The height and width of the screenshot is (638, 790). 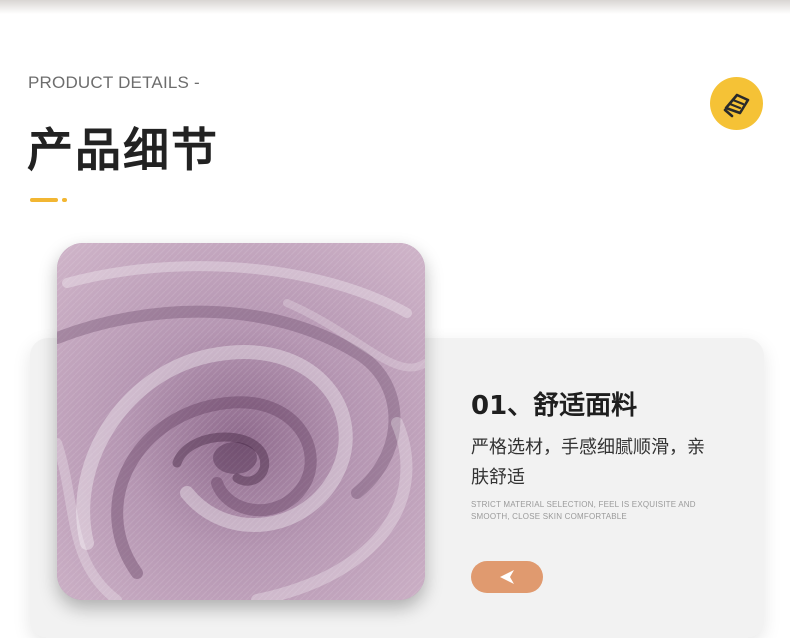 I want to click on triangle-left-icon, so click(x=507, y=577).